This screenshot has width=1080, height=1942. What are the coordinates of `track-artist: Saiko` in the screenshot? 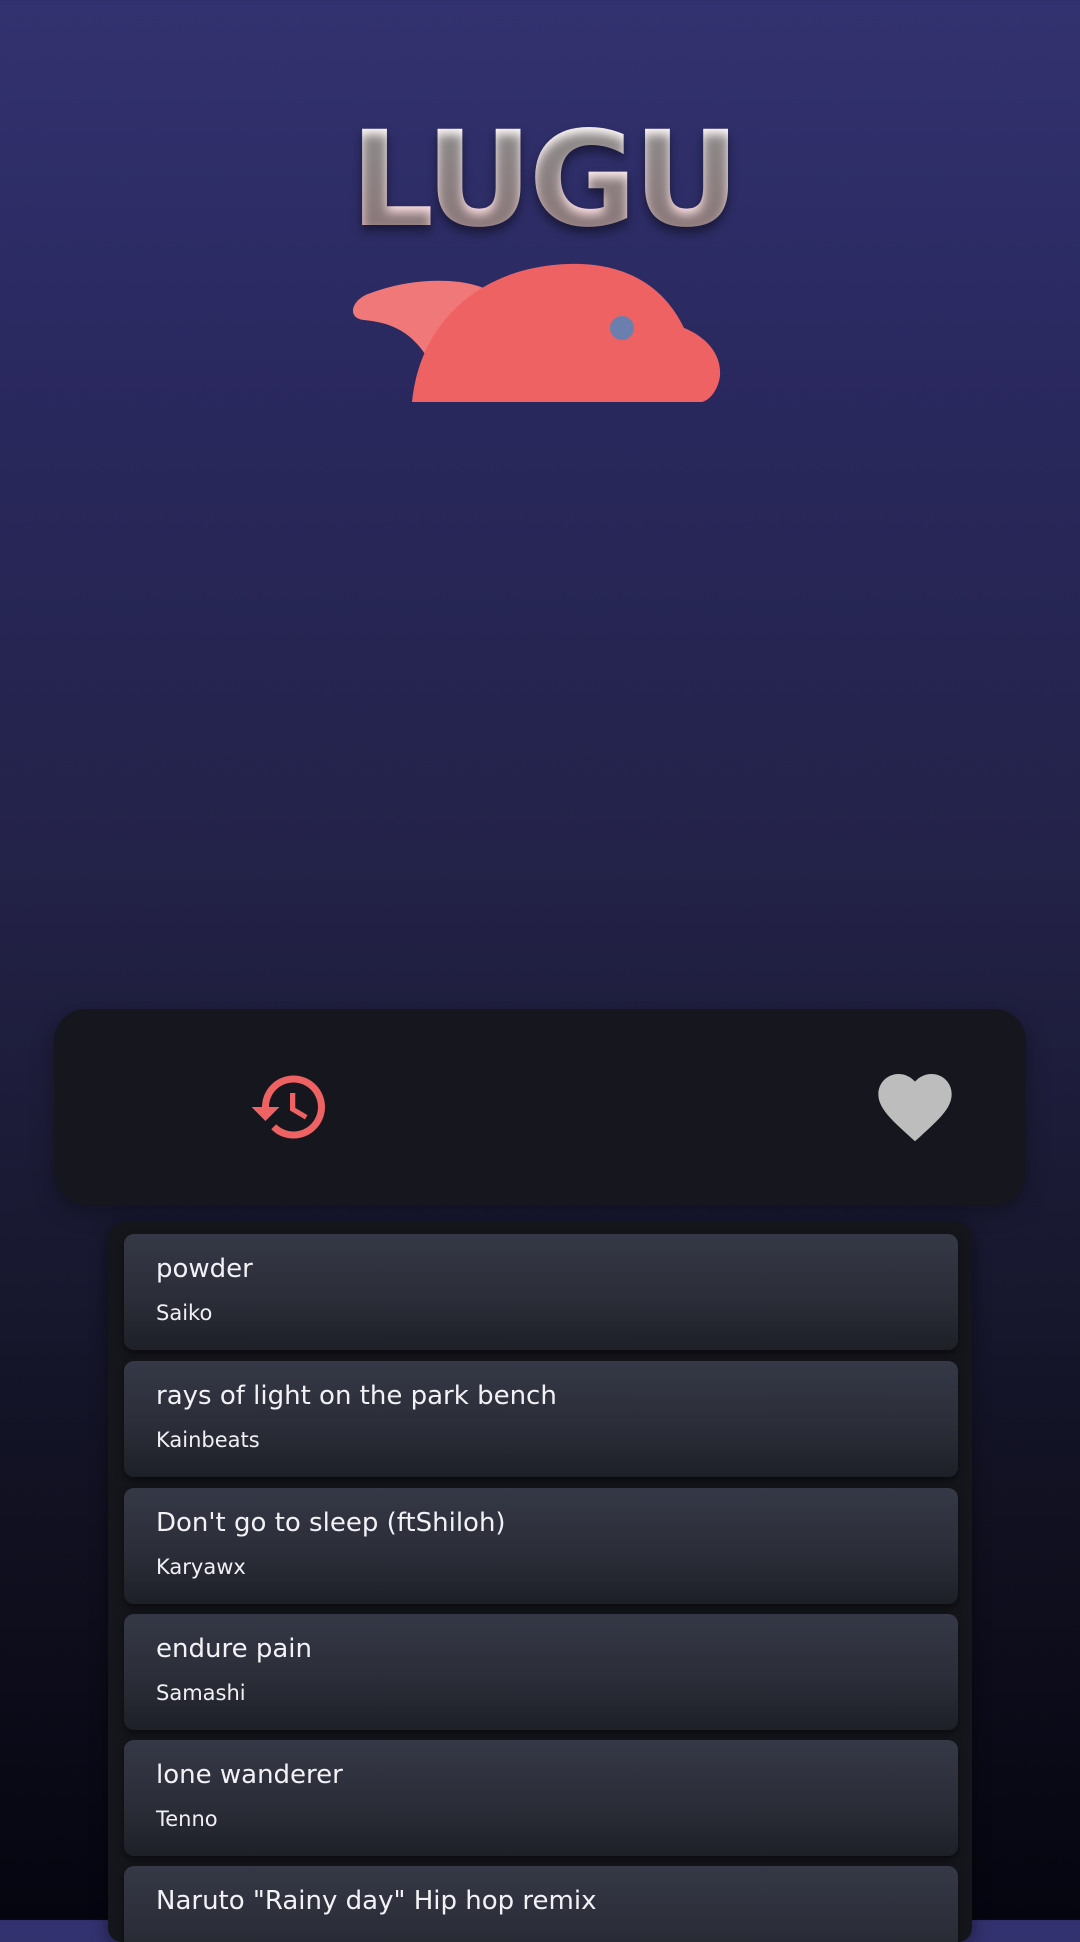 It's located at (184, 1313).